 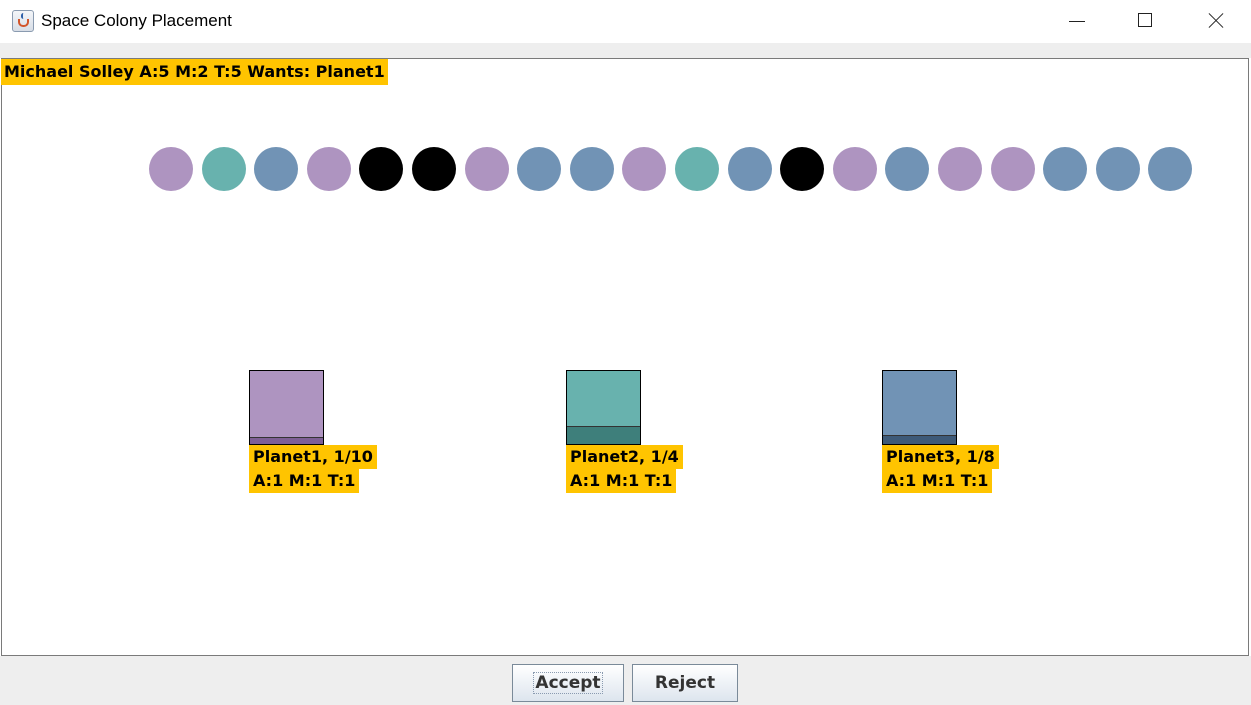 I want to click on planet-3-name-label: Planet3, 1/8, so click(x=940, y=457).